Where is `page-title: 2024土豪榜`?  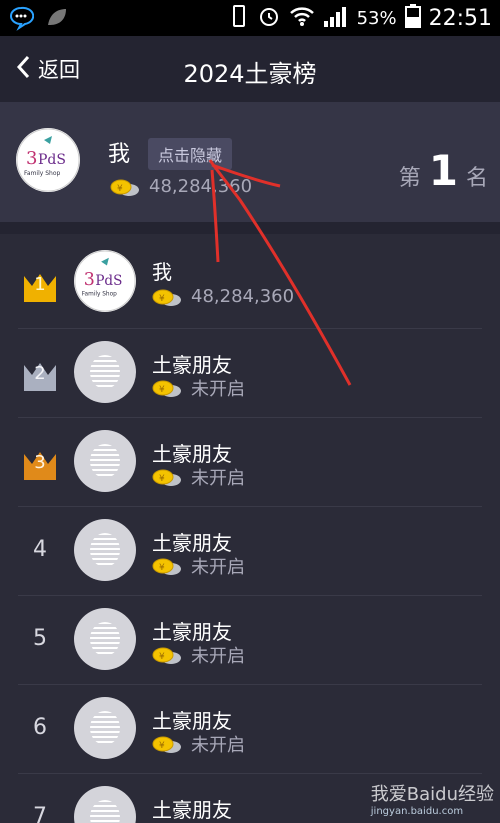 page-title: 2024土豪榜 is located at coordinates (250, 74).